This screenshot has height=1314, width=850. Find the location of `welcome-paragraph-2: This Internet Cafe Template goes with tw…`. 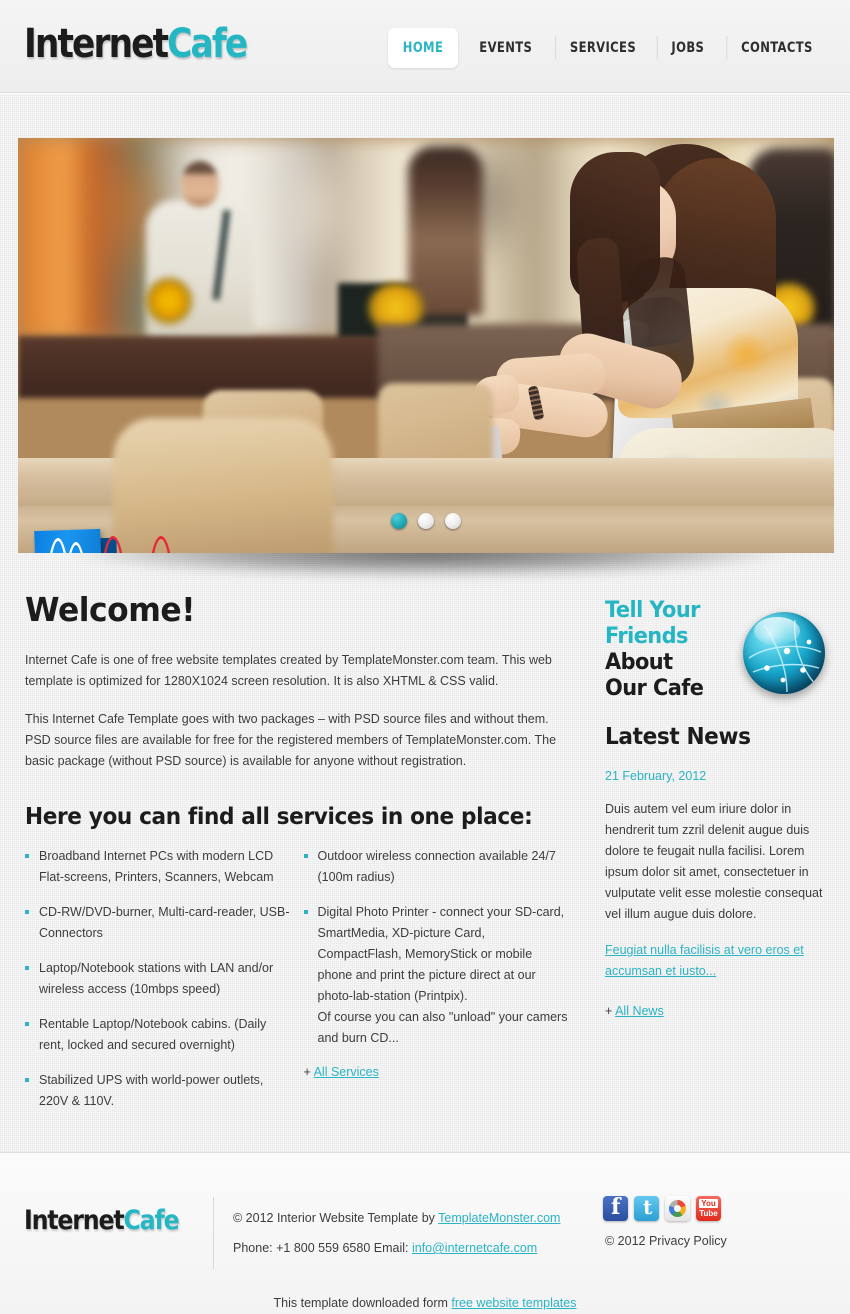

welcome-paragraph-2: This Internet Cafe Template goes with tw… is located at coordinates (291, 740).